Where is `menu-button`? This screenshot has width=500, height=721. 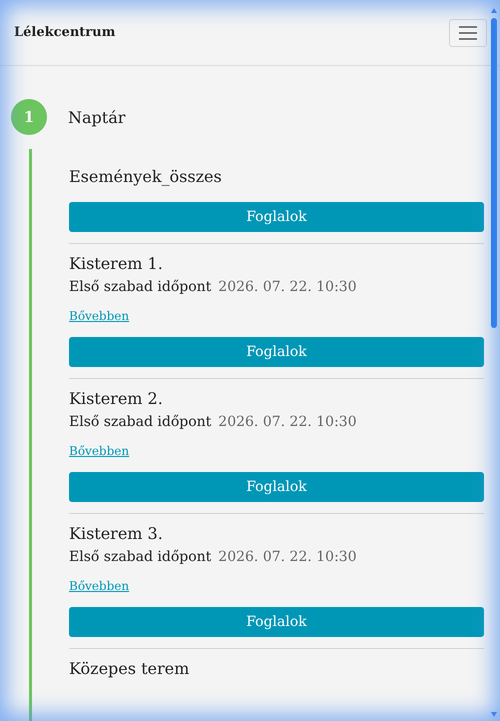 menu-button is located at coordinates (468, 32).